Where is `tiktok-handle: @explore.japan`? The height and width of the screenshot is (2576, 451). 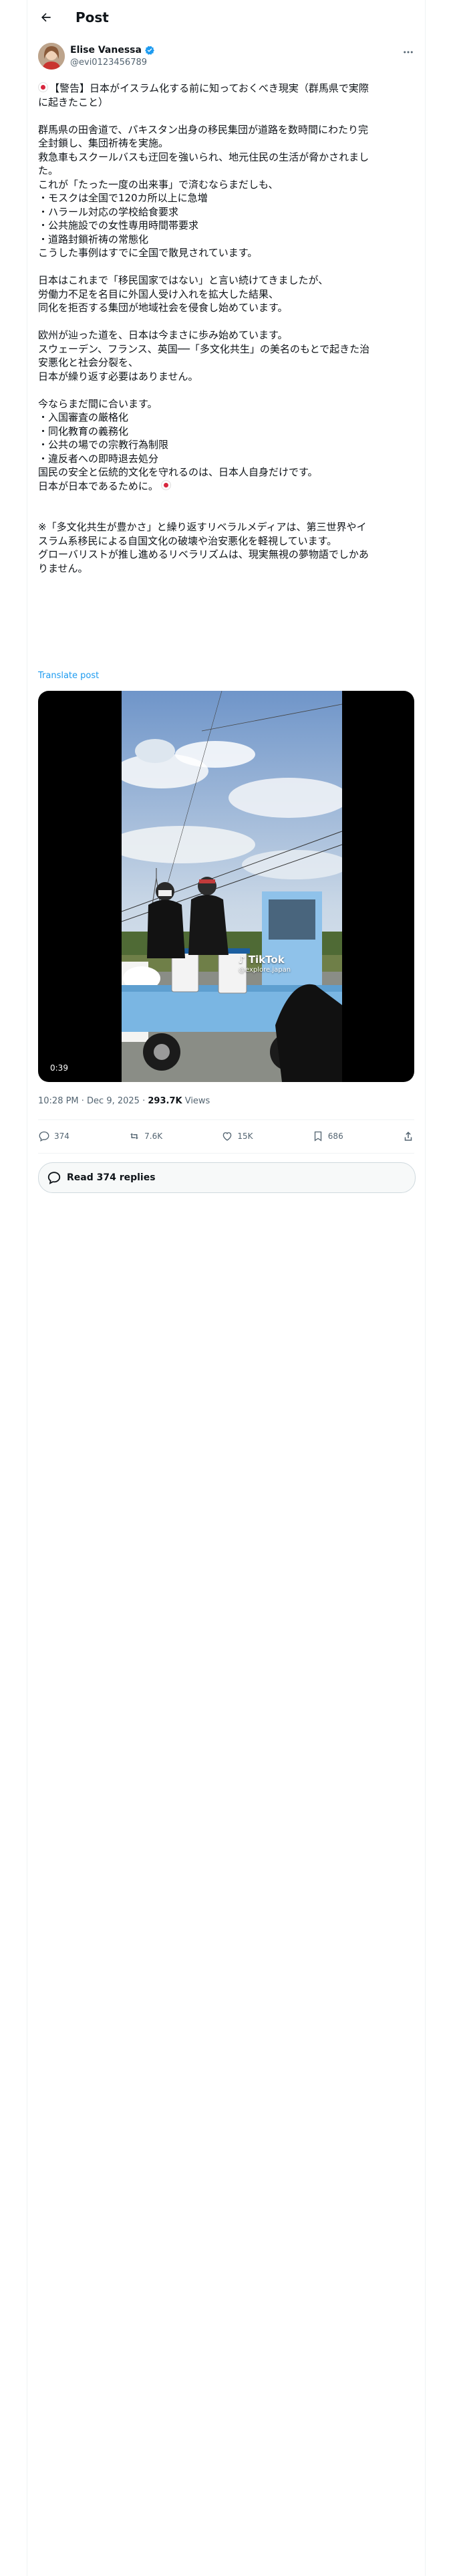
tiktok-handle: @explore.japan is located at coordinates (265, 970).